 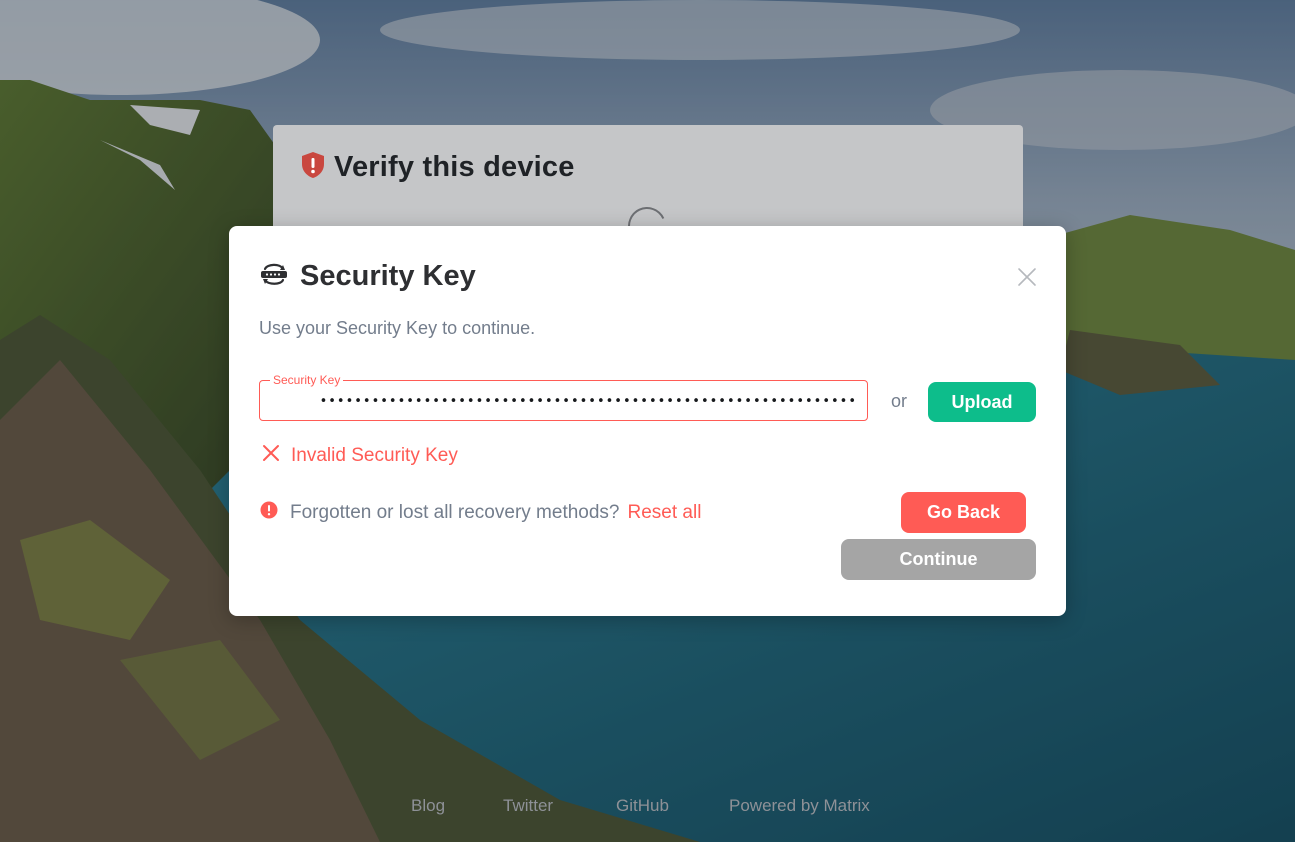 What do you see at coordinates (274, 276) in the screenshot?
I see `key-icon` at bounding box center [274, 276].